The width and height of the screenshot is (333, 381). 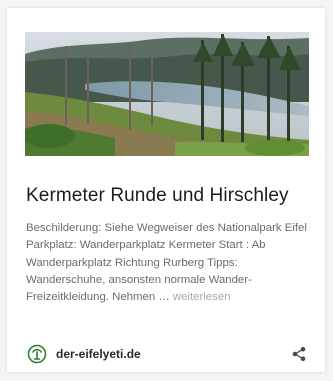 What do you see at coordinates (37, 354) in the screenshot?
I see `eifelyeti-logo-icon` at bounding box center [37, 354].